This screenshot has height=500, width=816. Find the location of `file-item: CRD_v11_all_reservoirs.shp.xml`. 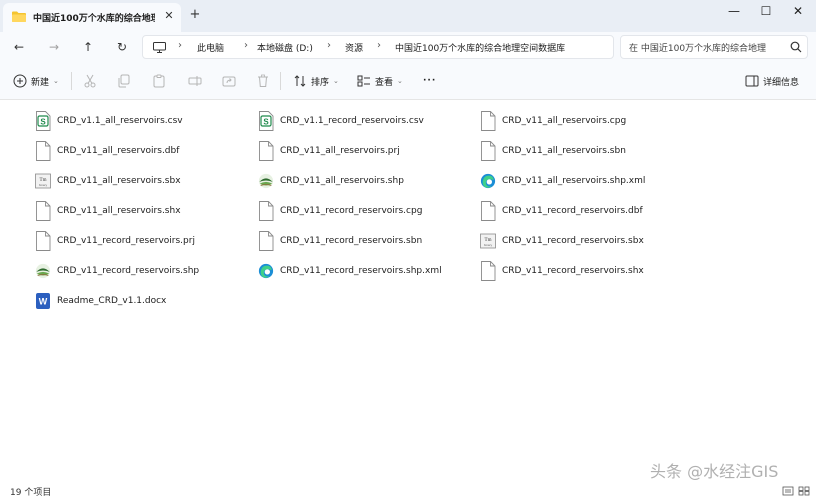

file-item: CRD_v11_all_reservoirs.shp.xml is located at coordinates (584, 181).